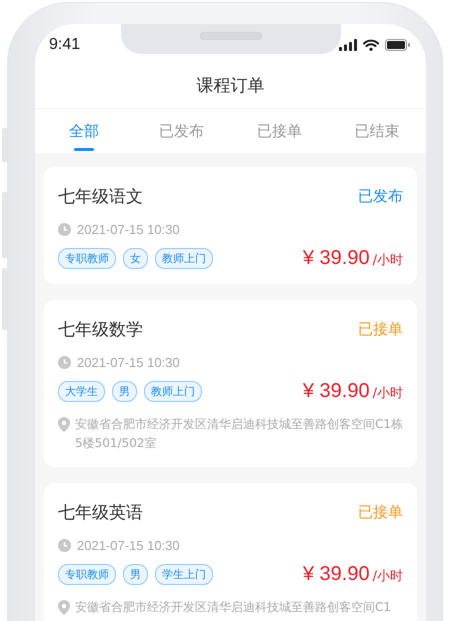 This screenshot has height=621, width=449. I want to click on status-time: 9:41, so click(64, 45).